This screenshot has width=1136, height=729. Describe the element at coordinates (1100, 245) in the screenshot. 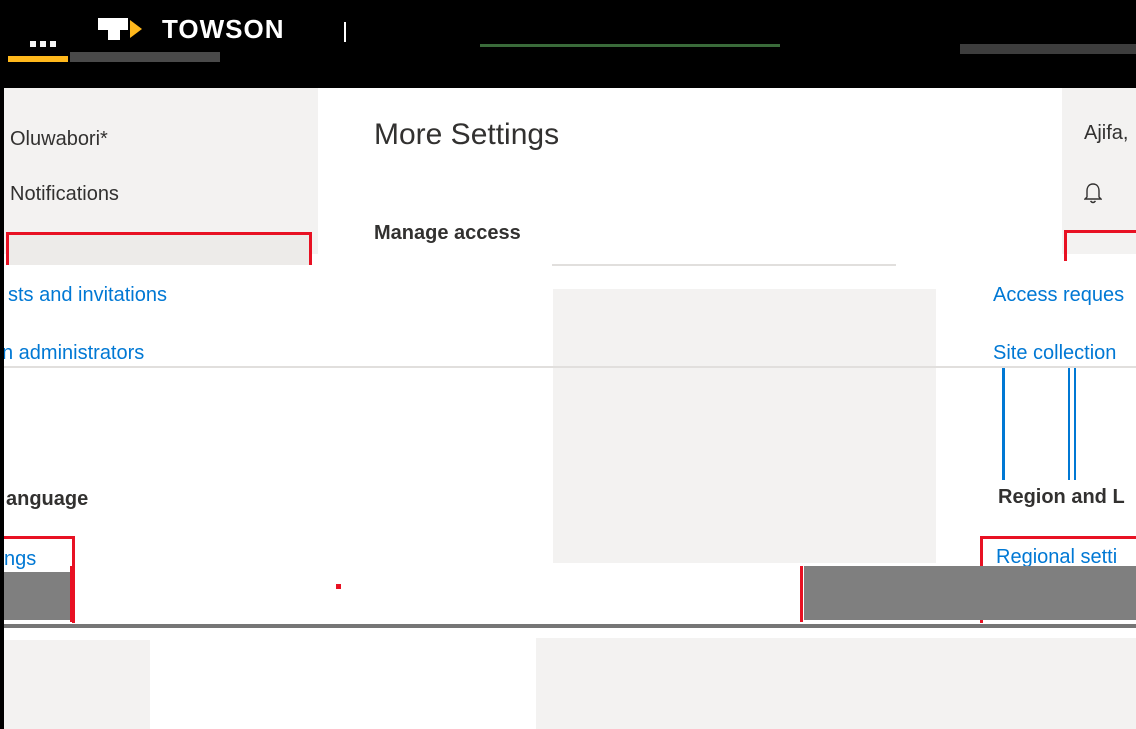

I see `settings-gear-highlight` at that location.